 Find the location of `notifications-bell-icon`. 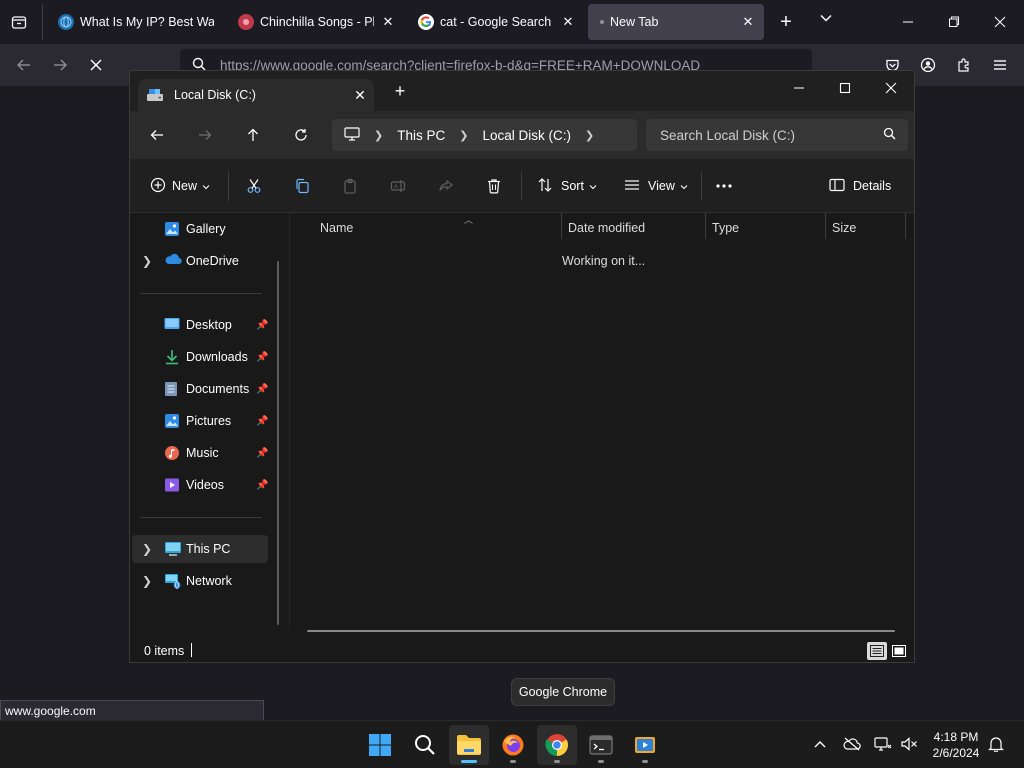

notifications-bell-icon is located at coordinates (996, 744).